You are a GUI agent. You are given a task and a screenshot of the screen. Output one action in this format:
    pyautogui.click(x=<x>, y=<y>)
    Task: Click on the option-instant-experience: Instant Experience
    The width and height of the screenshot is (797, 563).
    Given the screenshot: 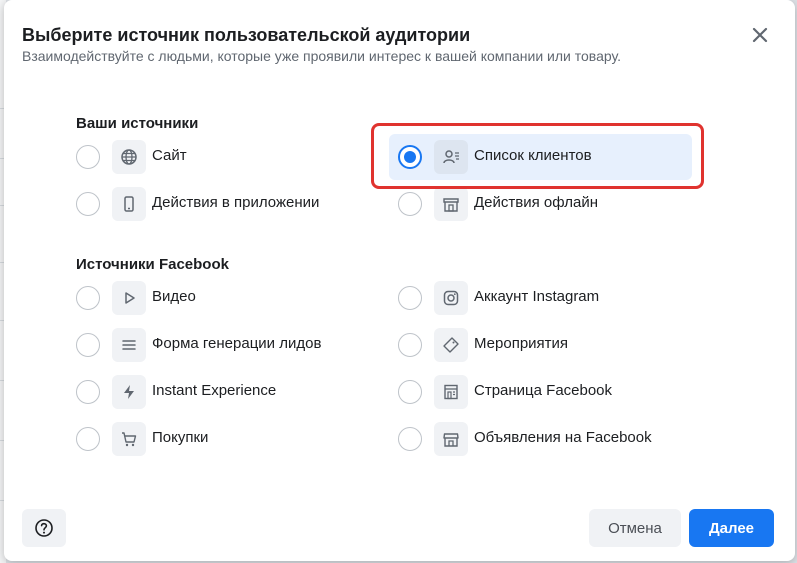 What is the action you would take?
    pyautogui.click(x=216, y=393)
    